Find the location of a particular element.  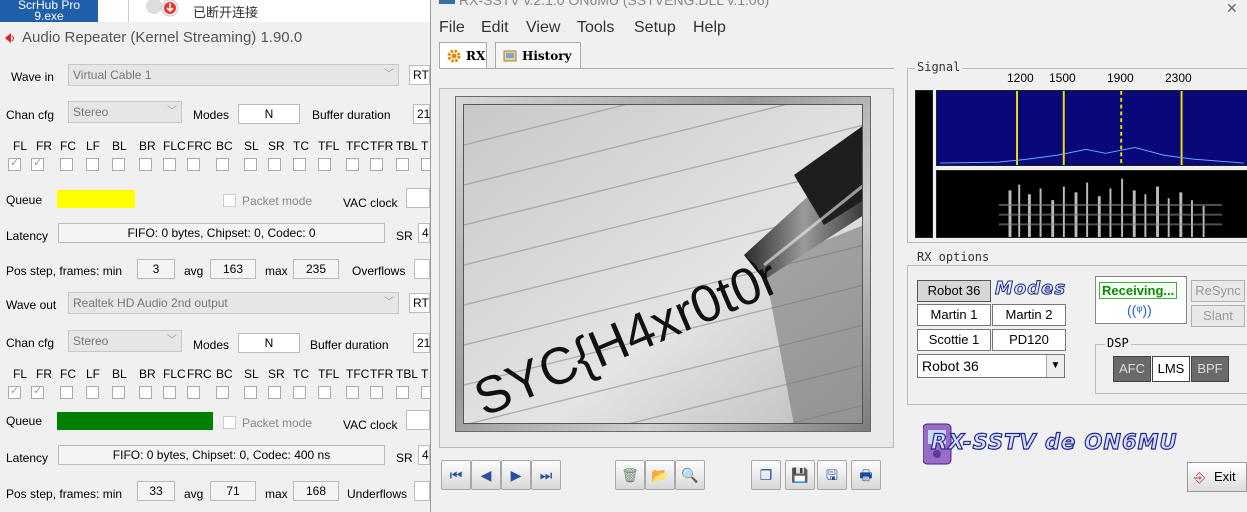

print-button: 🖶 is located at coordinates (866, 475).